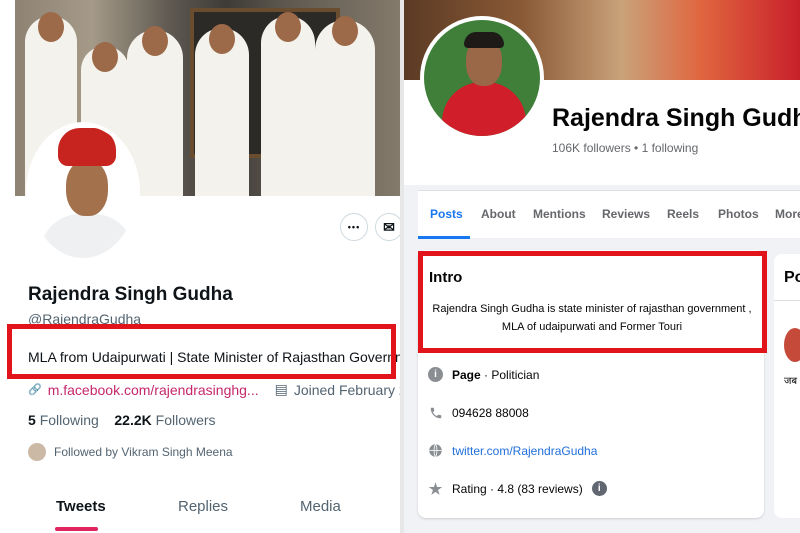 The width and height of the screenshot is (800, 533). I want to click on phone-icon, so click(435, 412).